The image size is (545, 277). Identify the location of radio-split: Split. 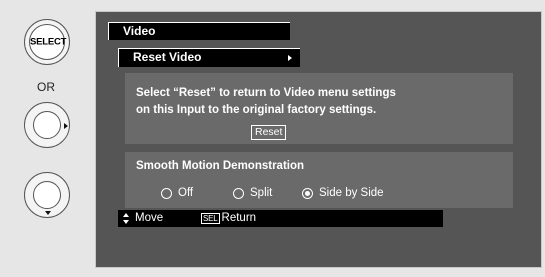
(252, 193).